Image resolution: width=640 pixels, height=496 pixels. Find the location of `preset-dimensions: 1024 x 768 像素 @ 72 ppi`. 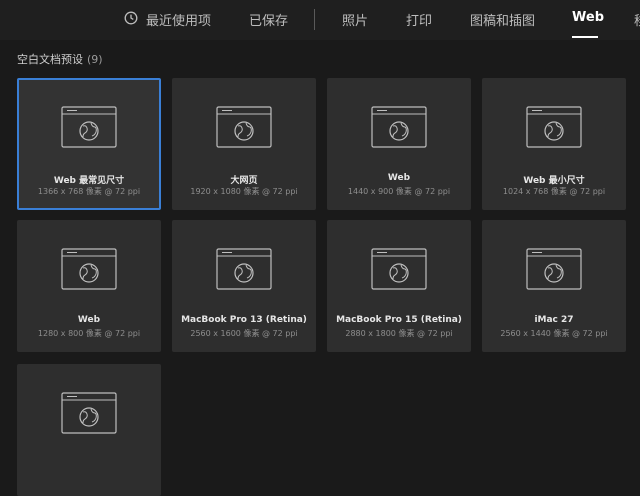

preset-dimensions: 1024 x 768 像素 @ 72 ppi is located at coordinates (554, 191).